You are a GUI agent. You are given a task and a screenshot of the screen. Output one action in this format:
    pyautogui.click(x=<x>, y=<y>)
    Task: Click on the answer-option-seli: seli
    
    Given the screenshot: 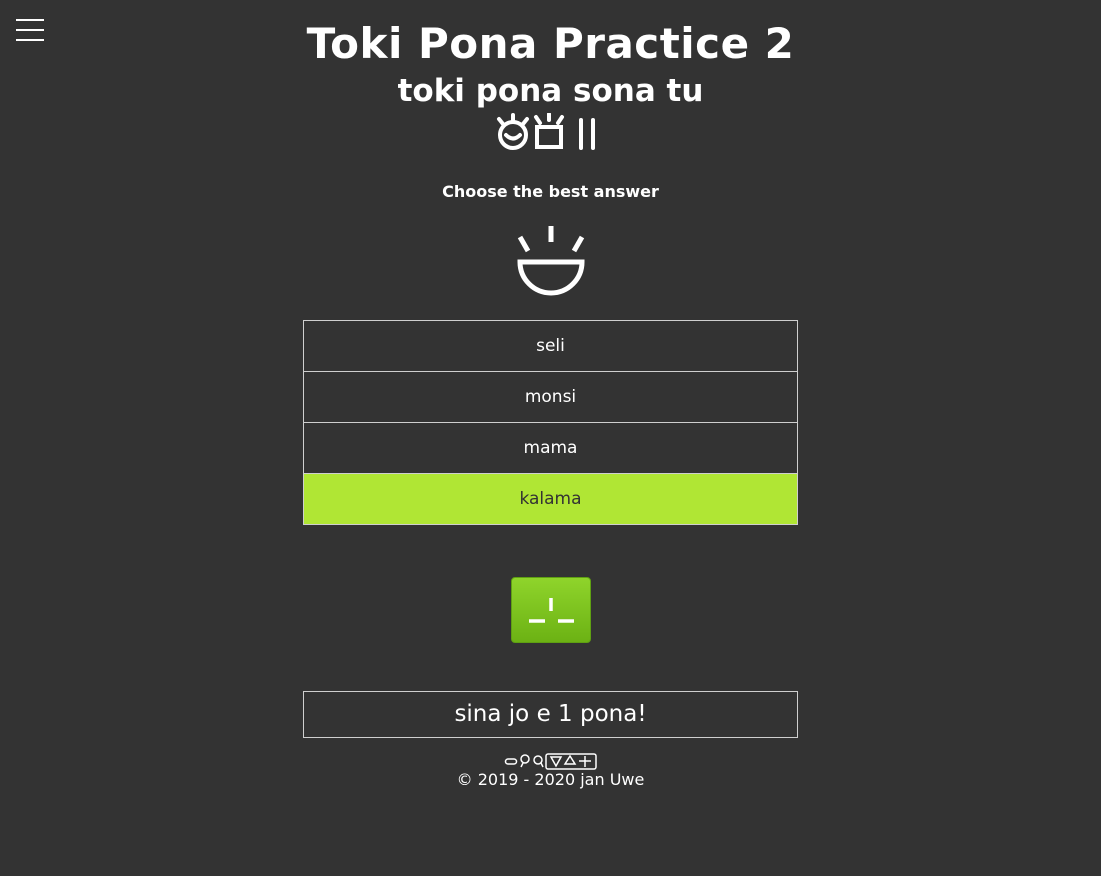 What is the action you would take?
    pyautogui.click(x=550, y=346)
    